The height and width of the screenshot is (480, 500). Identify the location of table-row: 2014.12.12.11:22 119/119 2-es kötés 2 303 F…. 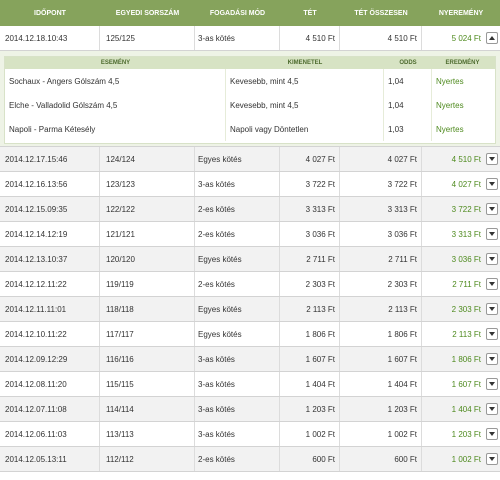
(250, 284).